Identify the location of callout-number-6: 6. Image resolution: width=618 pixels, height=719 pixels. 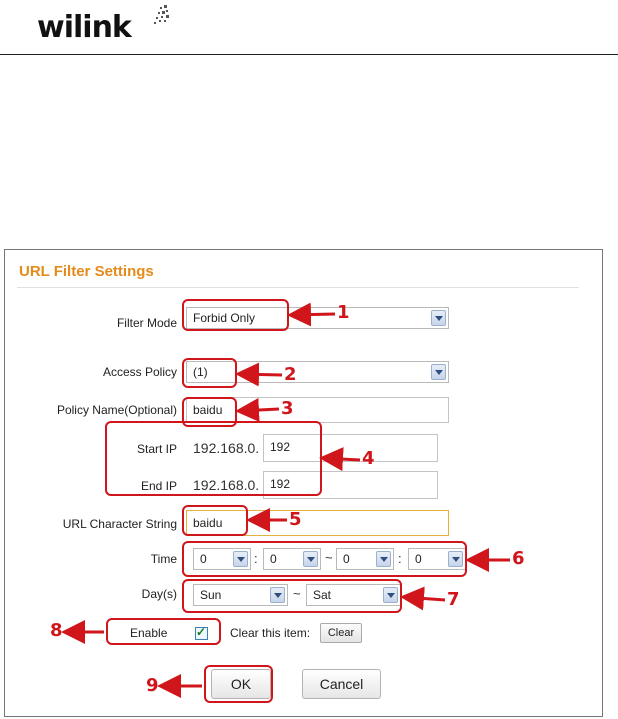
(518, 558).